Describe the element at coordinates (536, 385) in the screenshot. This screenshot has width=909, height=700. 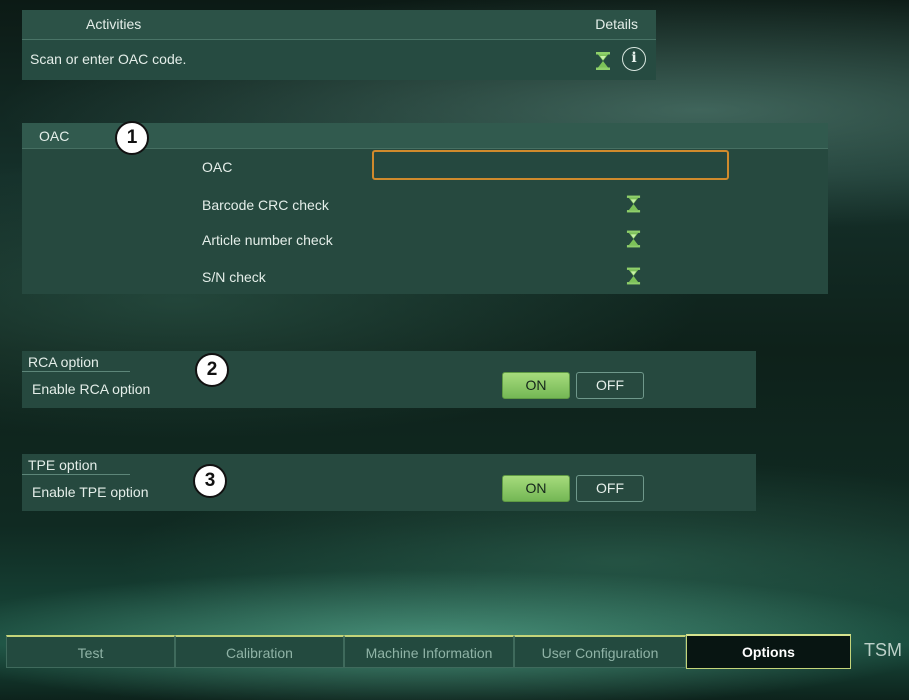
I see `rca-on-button: ON` at that location.